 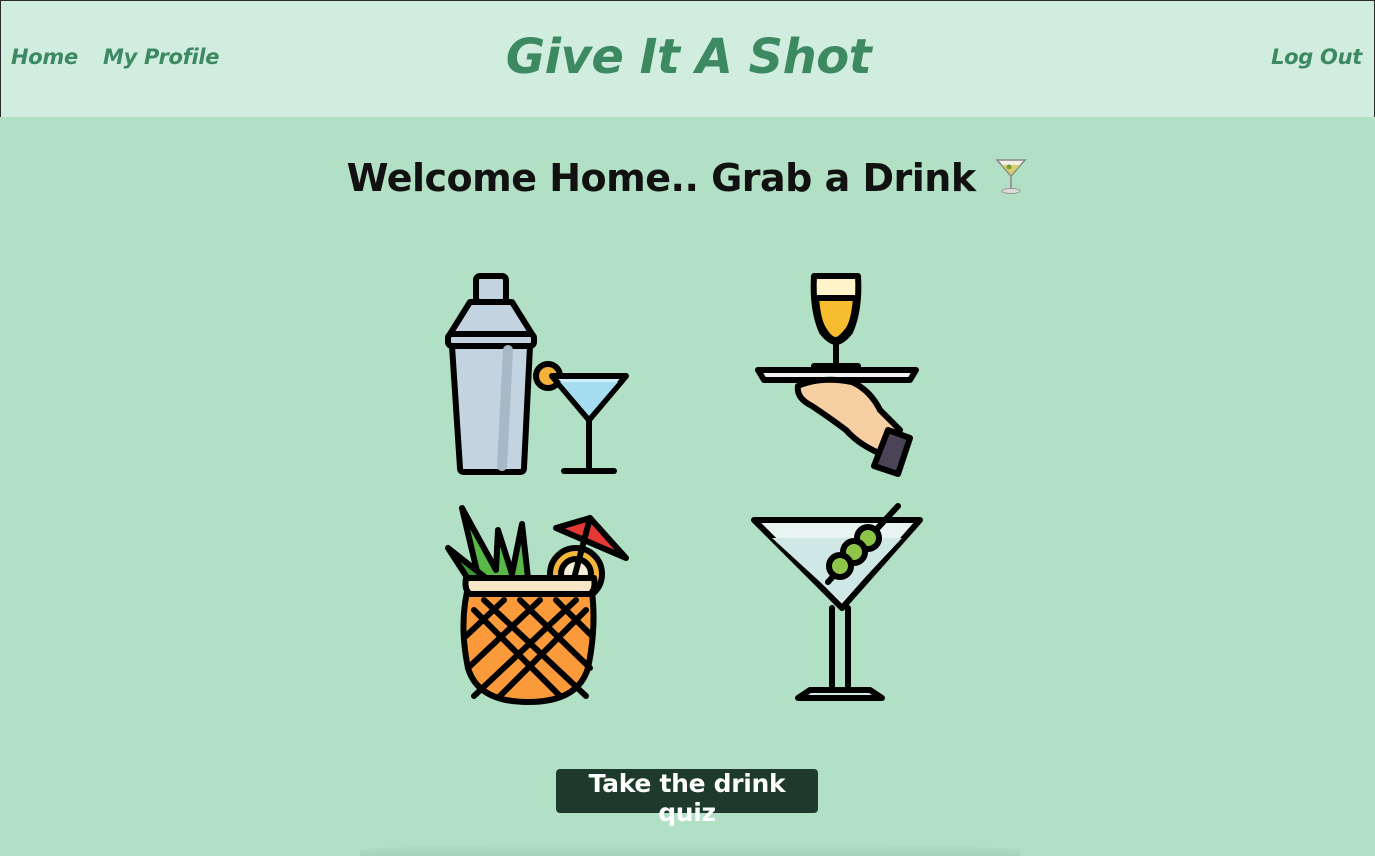 I want to click on cocktail-glass-icon, so click(x=1011, y=180).